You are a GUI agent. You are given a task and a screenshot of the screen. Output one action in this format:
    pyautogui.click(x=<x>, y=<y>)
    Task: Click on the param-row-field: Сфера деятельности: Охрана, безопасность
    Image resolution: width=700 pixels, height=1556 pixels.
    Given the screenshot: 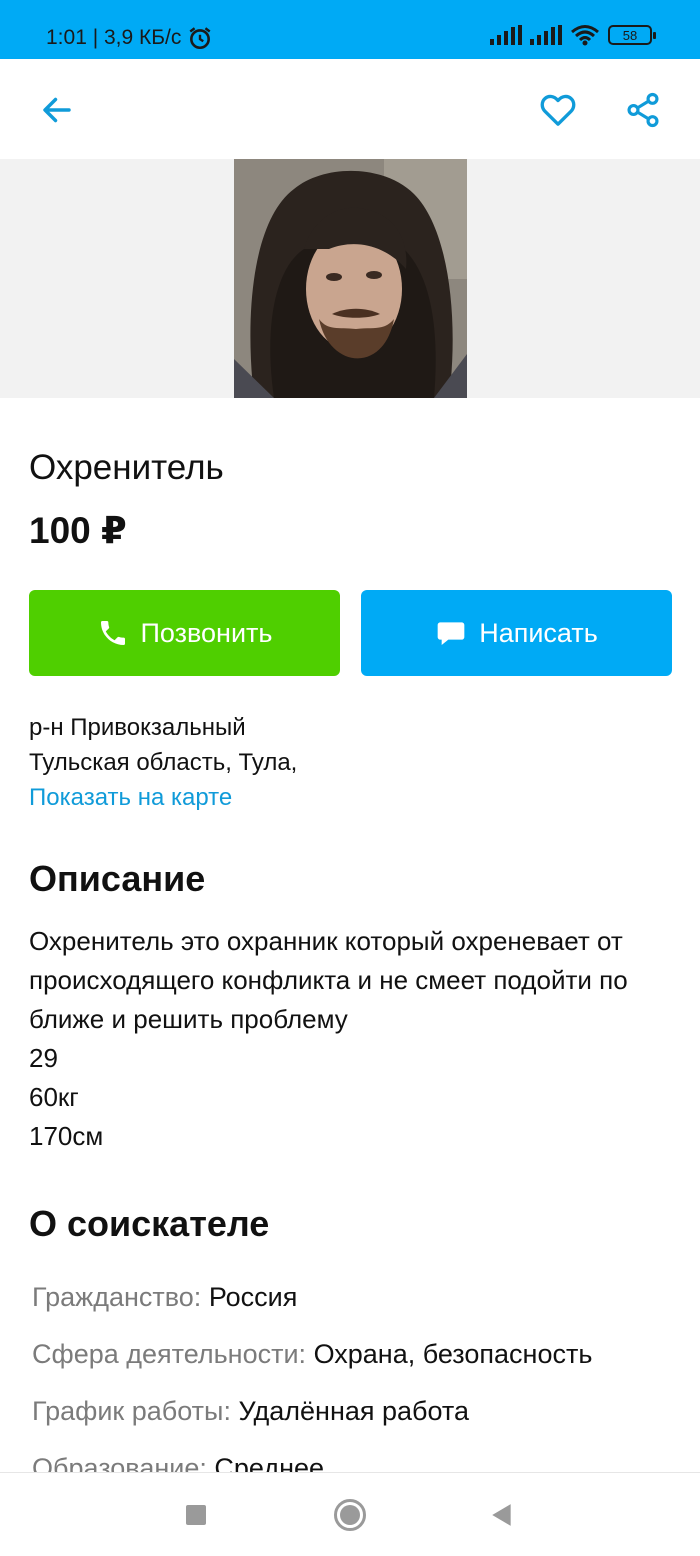 What is the action you would take?
    pyautogui.click(x=352, y=1359)
    